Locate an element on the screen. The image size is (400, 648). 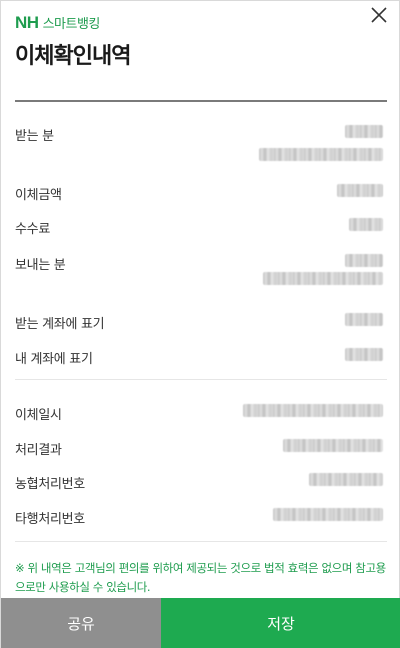
brand-logo: NH 스마트뱅킹 is located at coordinates (57, 23).